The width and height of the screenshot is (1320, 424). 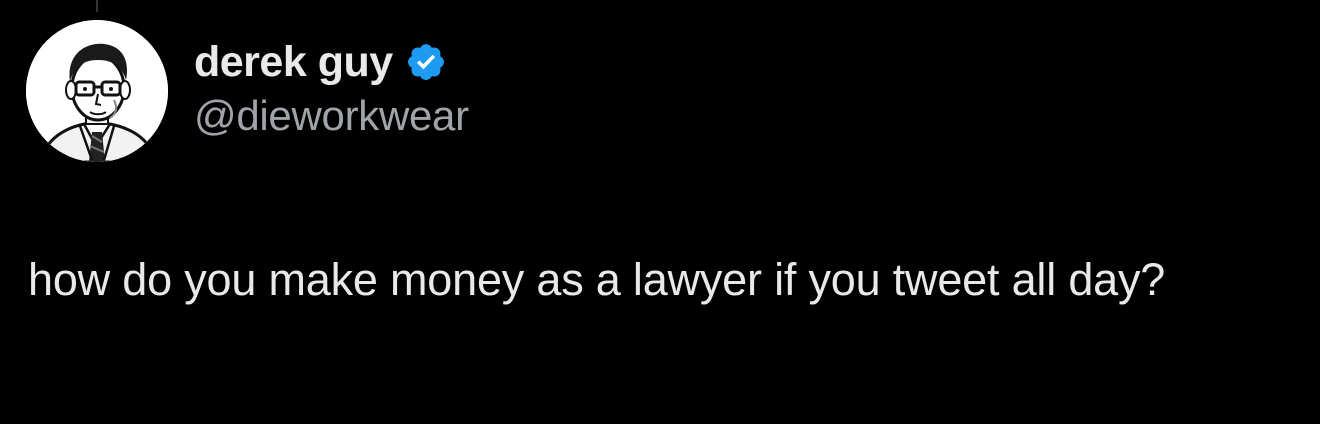 I want to click on tweet-header: derek guy @dieworkwear, so click(x=247, y=91).